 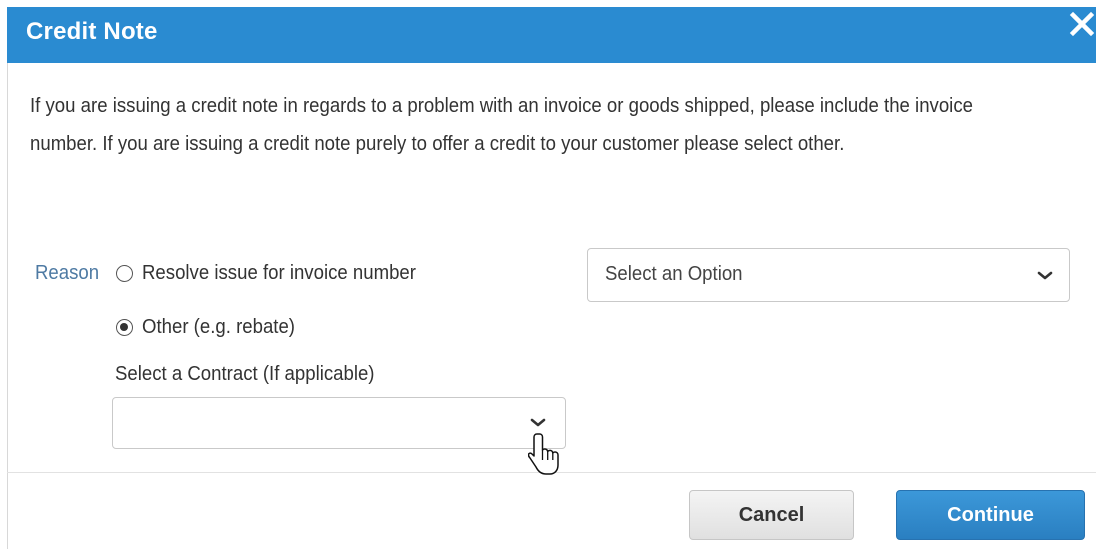 I want to click on cancel-button: Cancel, so click(x=771, y=515).